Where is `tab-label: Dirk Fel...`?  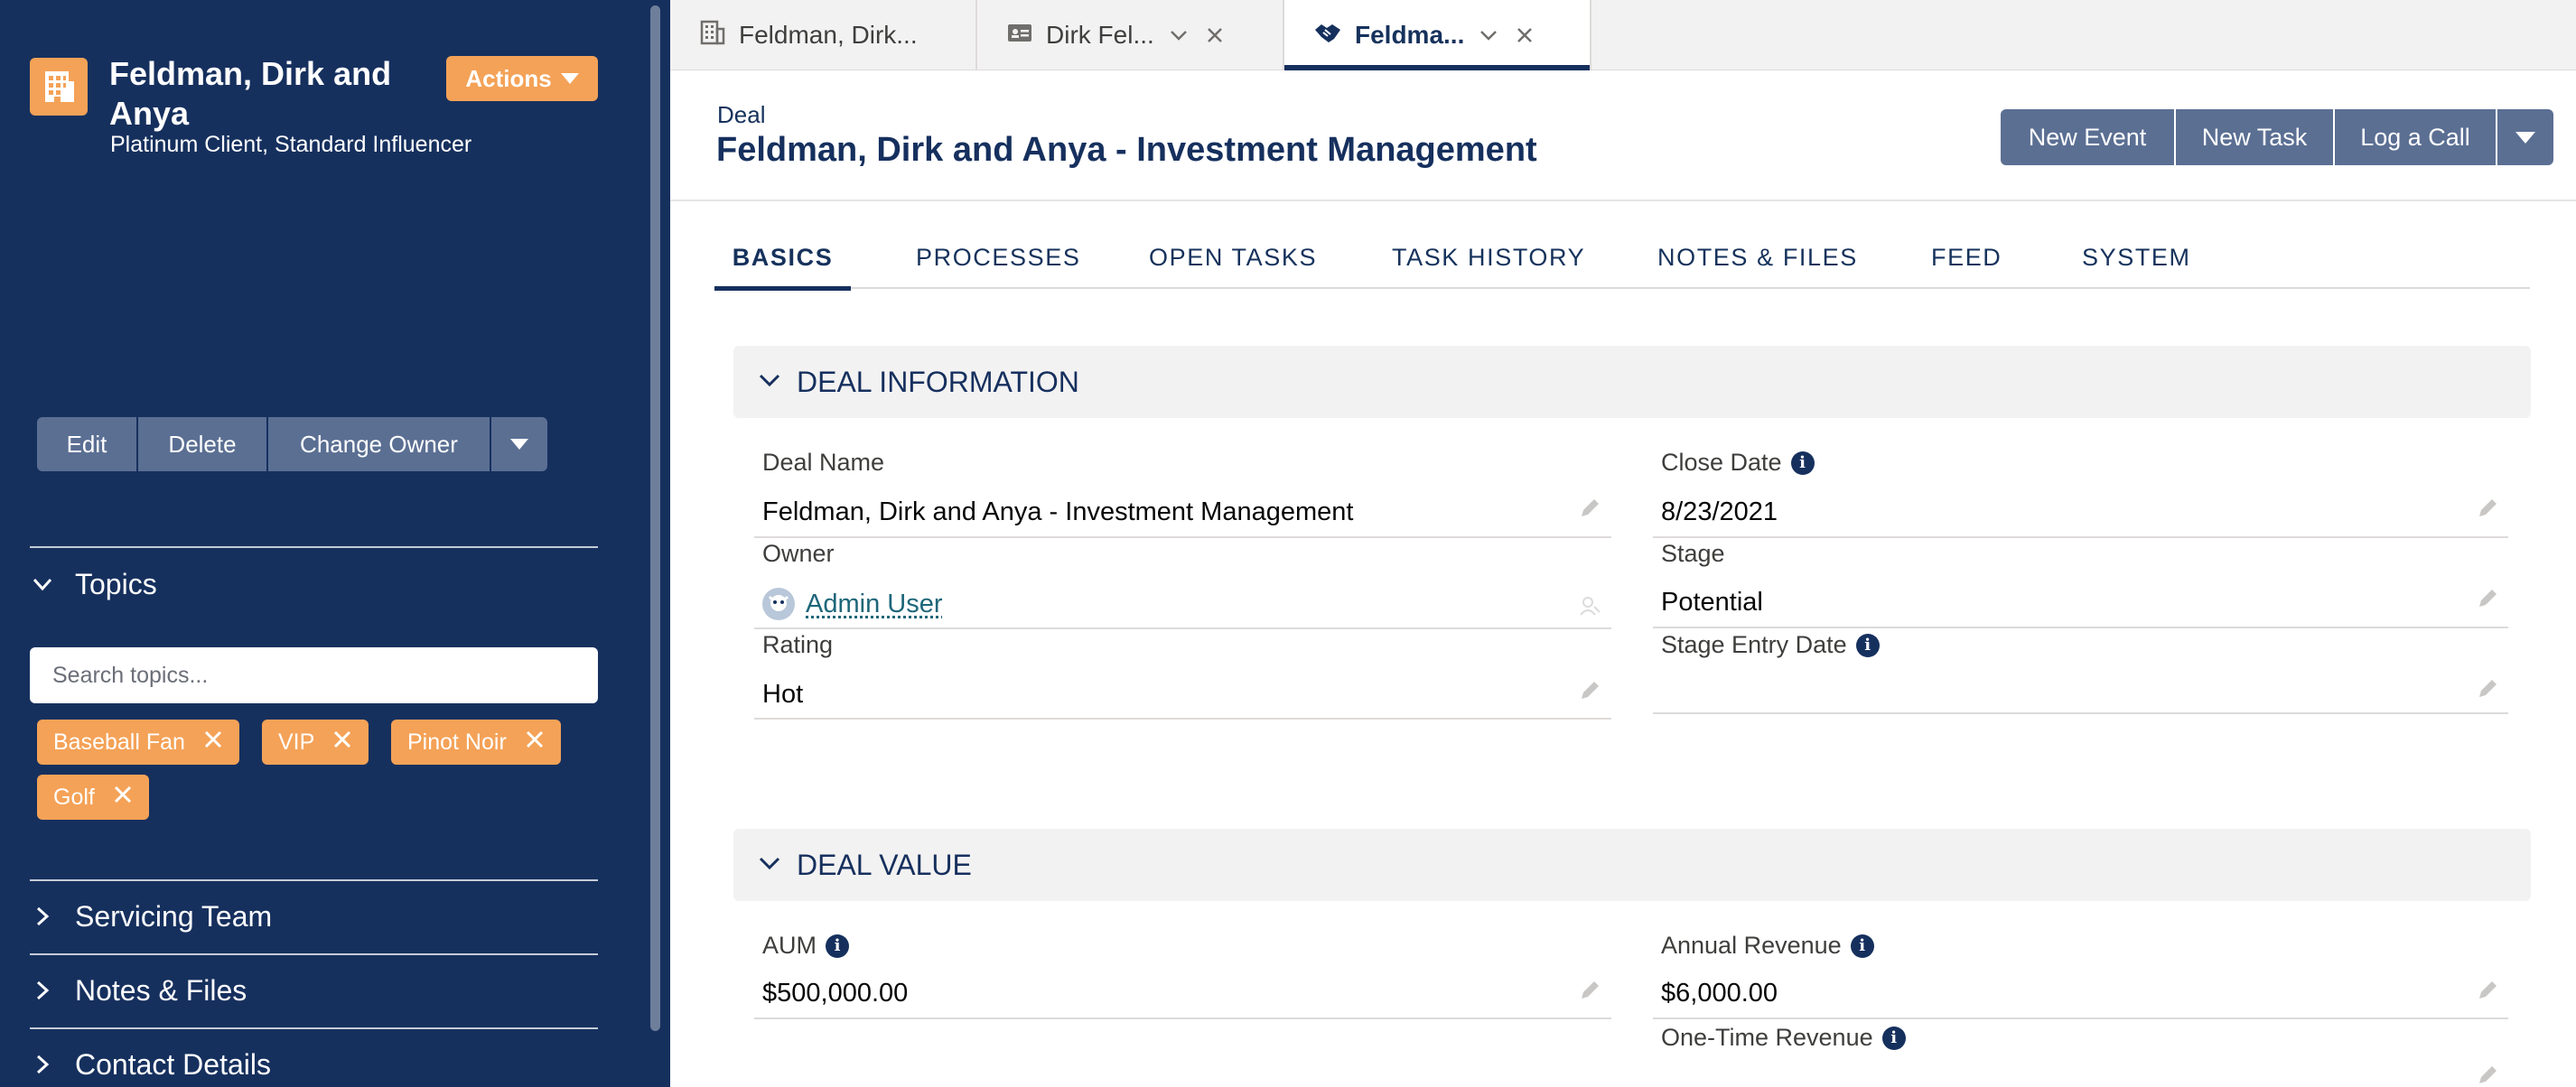
tab-label: Dirk Fel... is located at coordinates (1100, 35).